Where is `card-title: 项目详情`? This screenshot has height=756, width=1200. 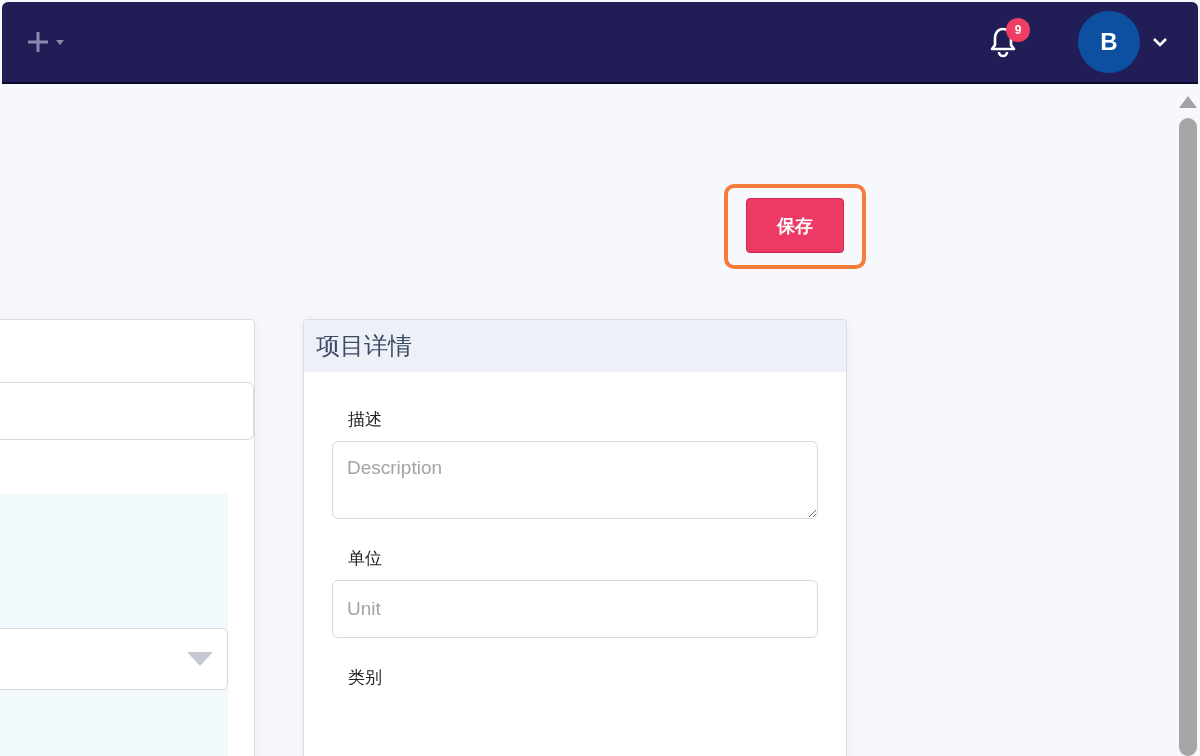 card-title: 项目详情 is located at coordinates (575, 346).